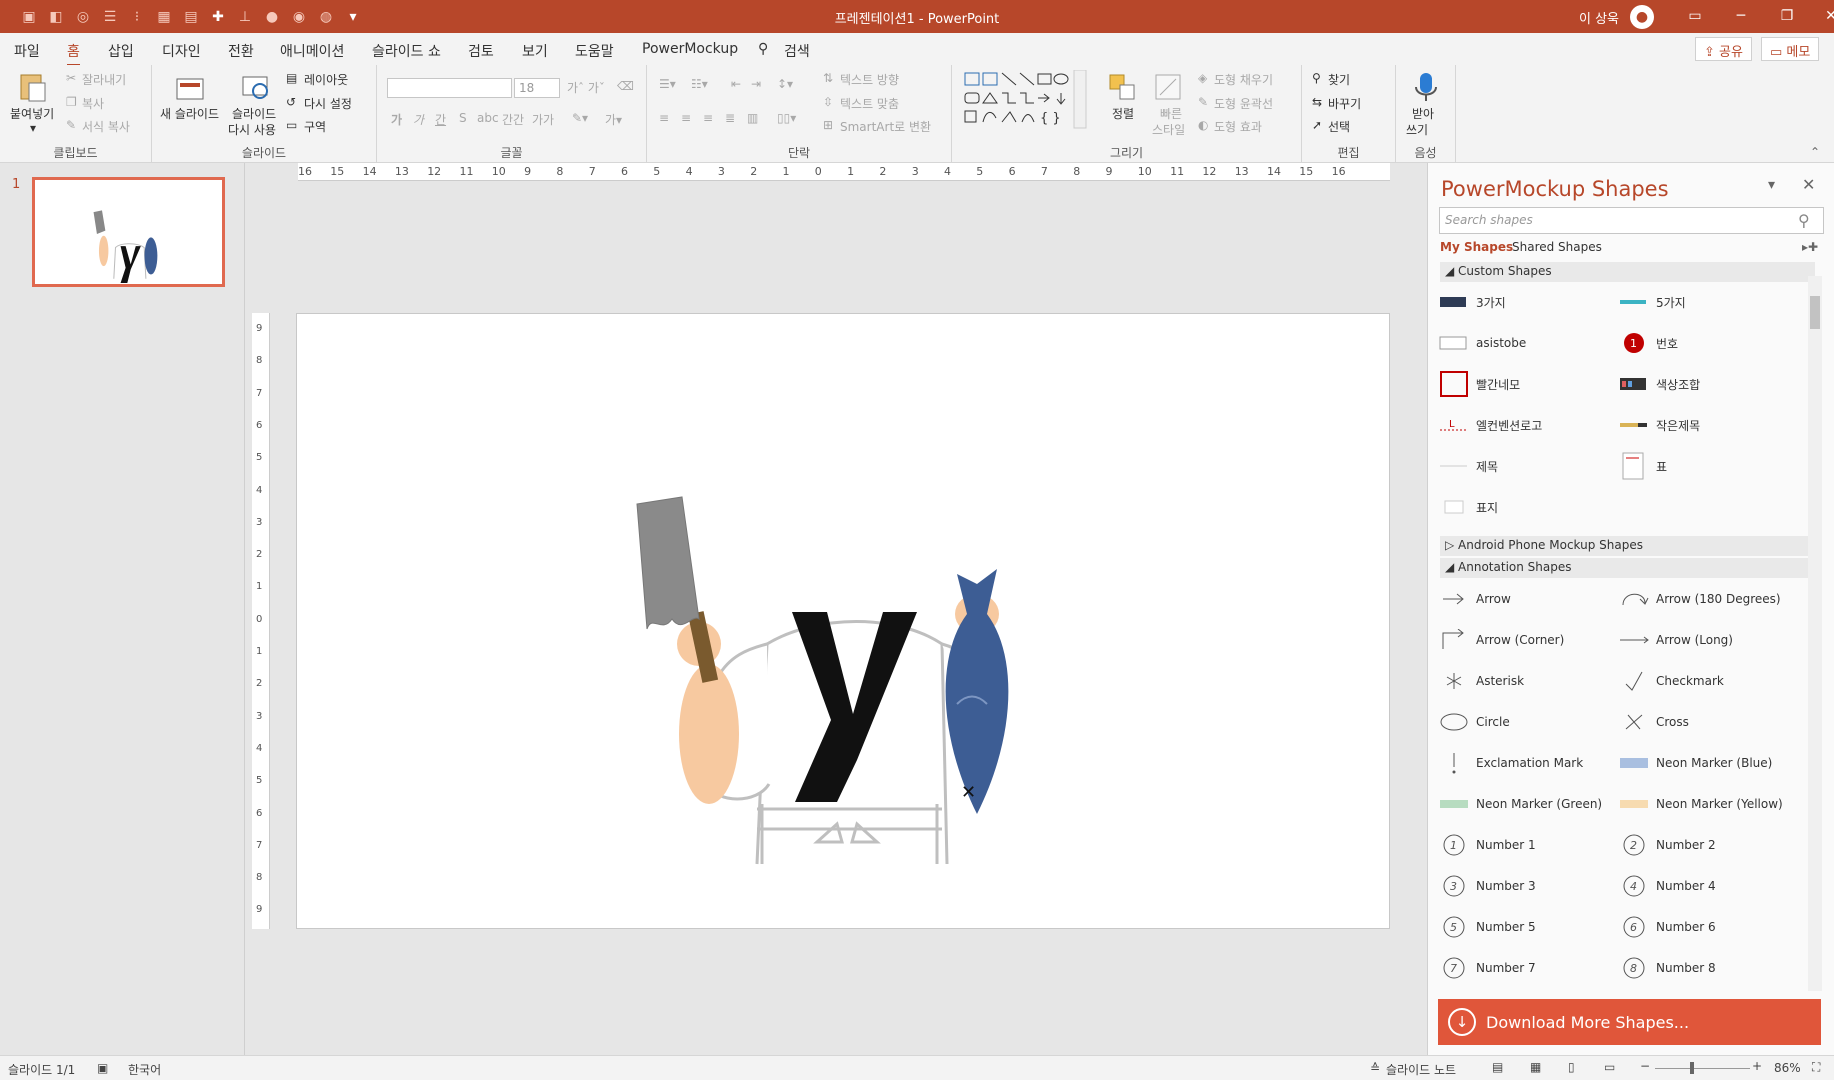 Image resolution: width=1834 pixels, height=1080 pixels. Describe the element at coordinates (241, 51) in the screenshot. I see `tab-transitions: 전환` at that location.